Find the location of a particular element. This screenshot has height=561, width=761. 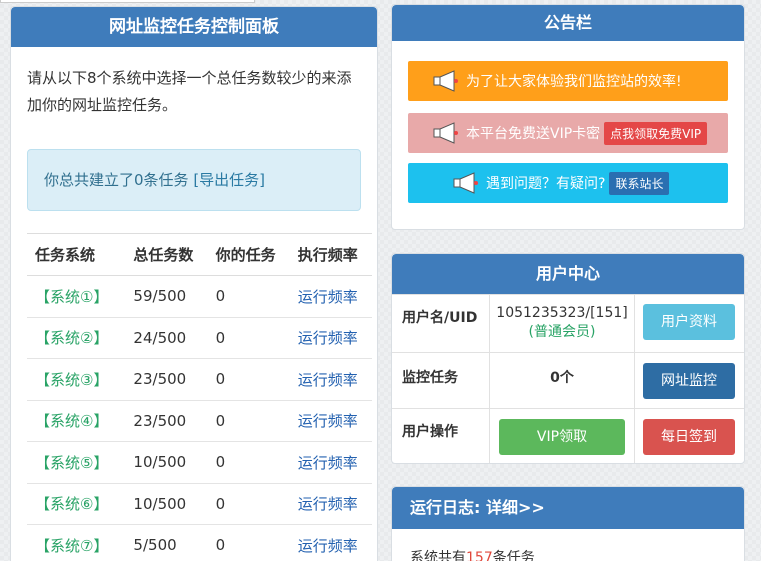

total-tasks: 59/500 is located at coordinates (166, 296).